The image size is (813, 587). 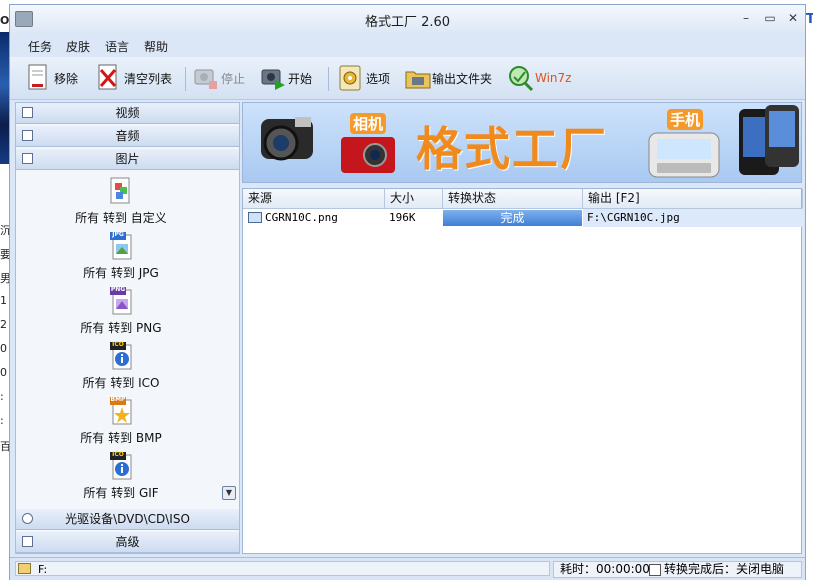 What do you see at coordinates (286, 78) in the screenshot?
I see `start-button: 开始` at bounding box center [286, 78].